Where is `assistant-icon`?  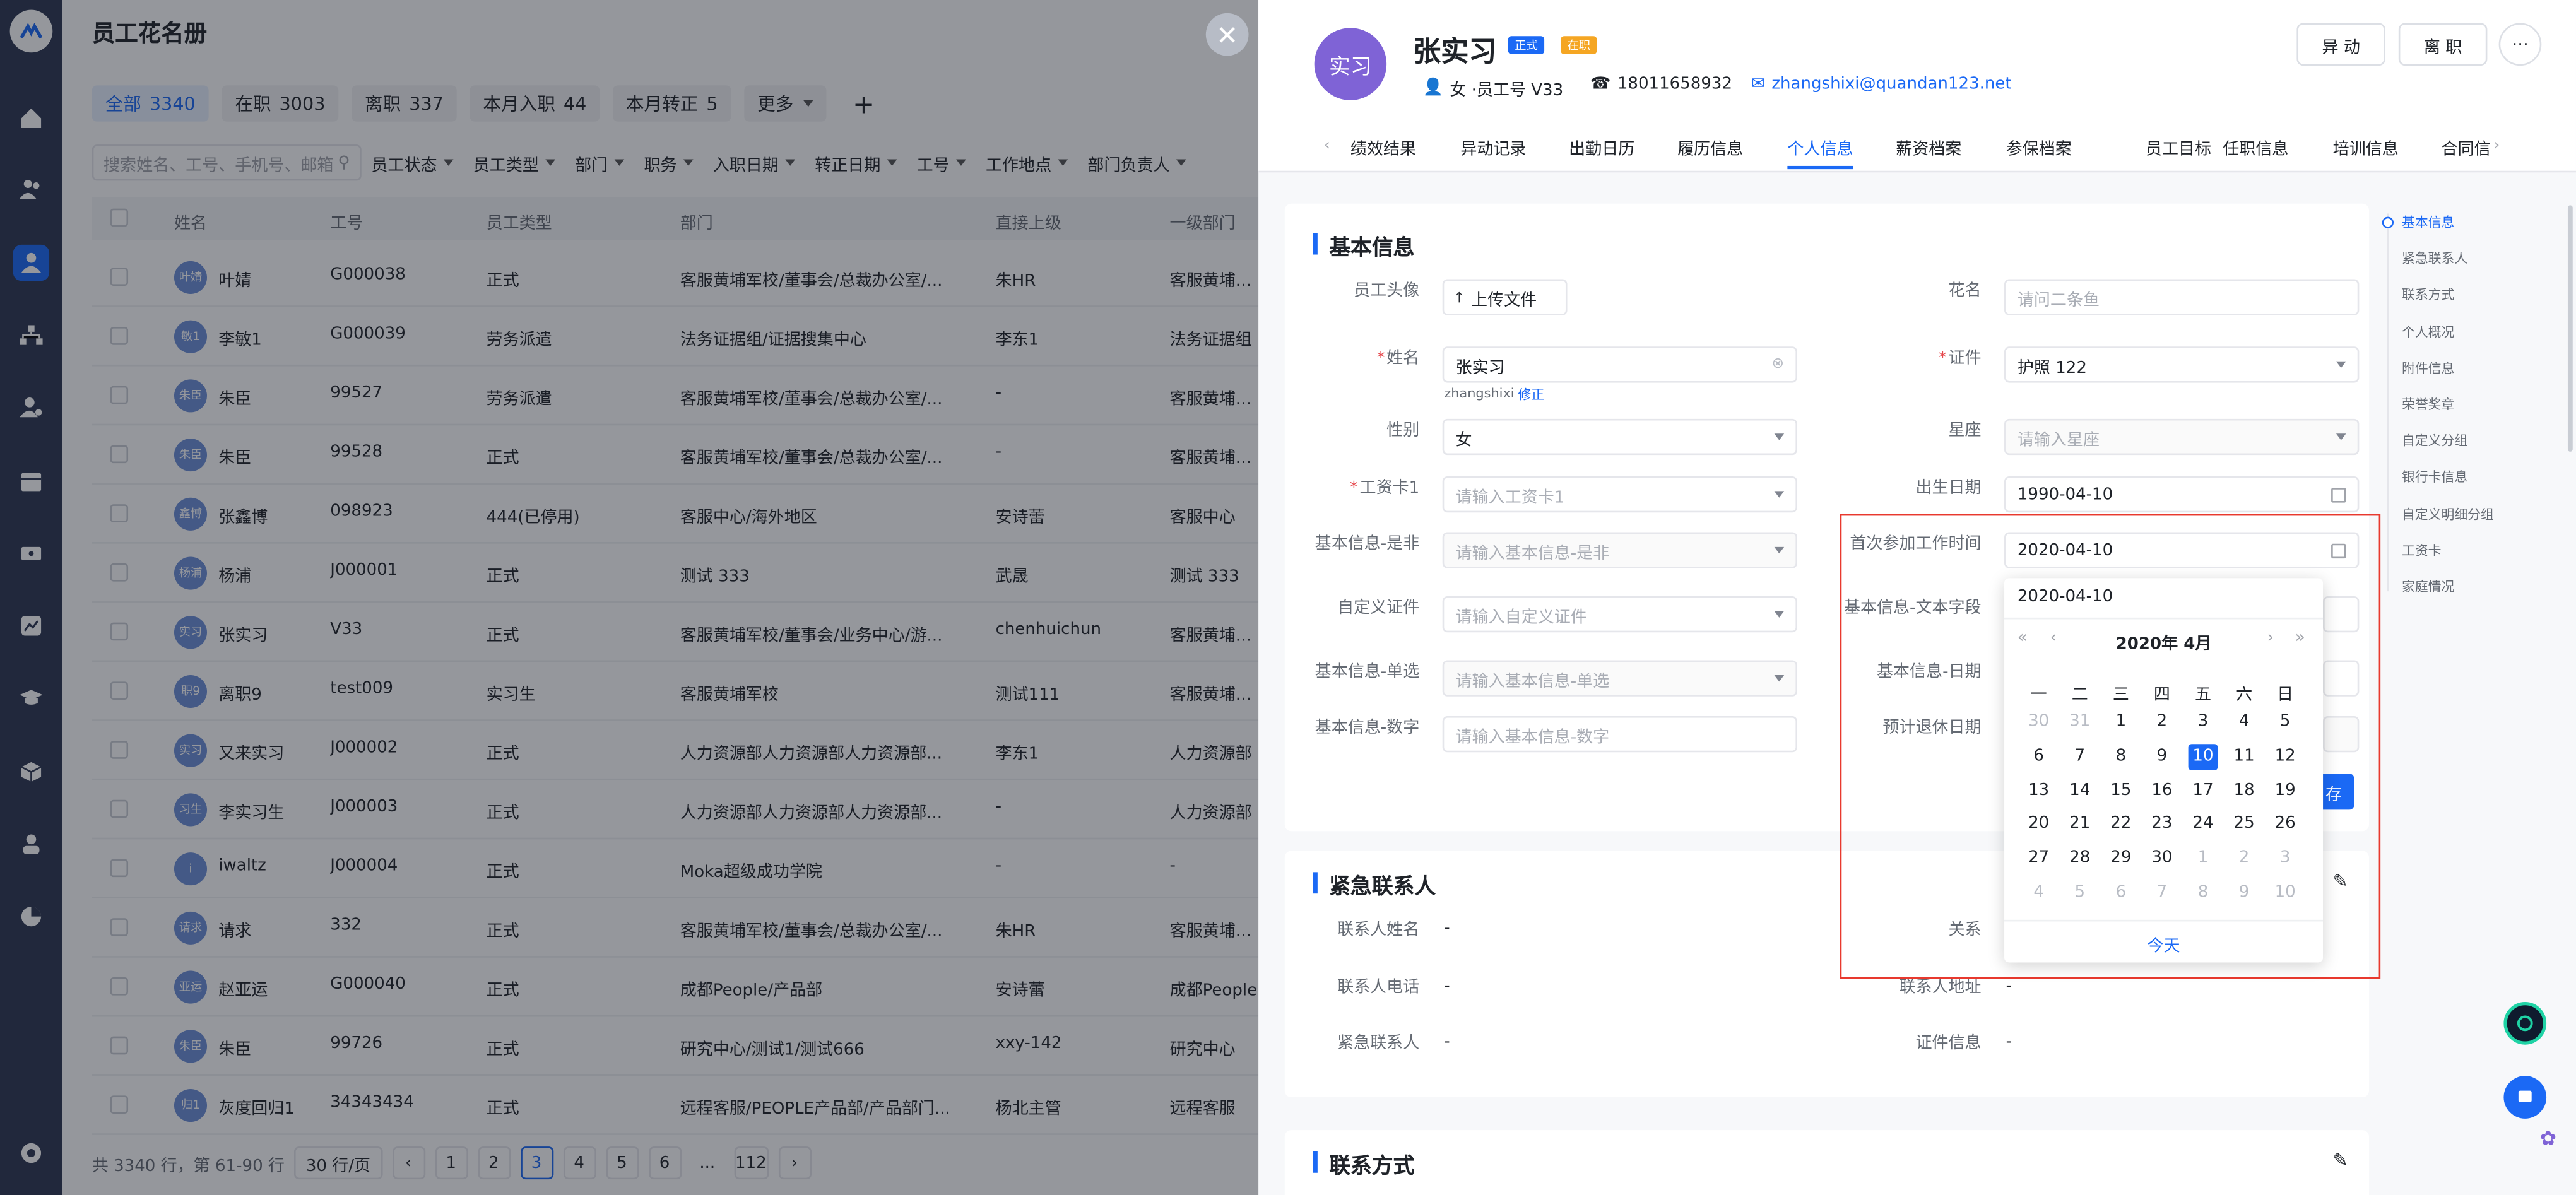
assistant-icon is located at coordinates (2525, 1023).